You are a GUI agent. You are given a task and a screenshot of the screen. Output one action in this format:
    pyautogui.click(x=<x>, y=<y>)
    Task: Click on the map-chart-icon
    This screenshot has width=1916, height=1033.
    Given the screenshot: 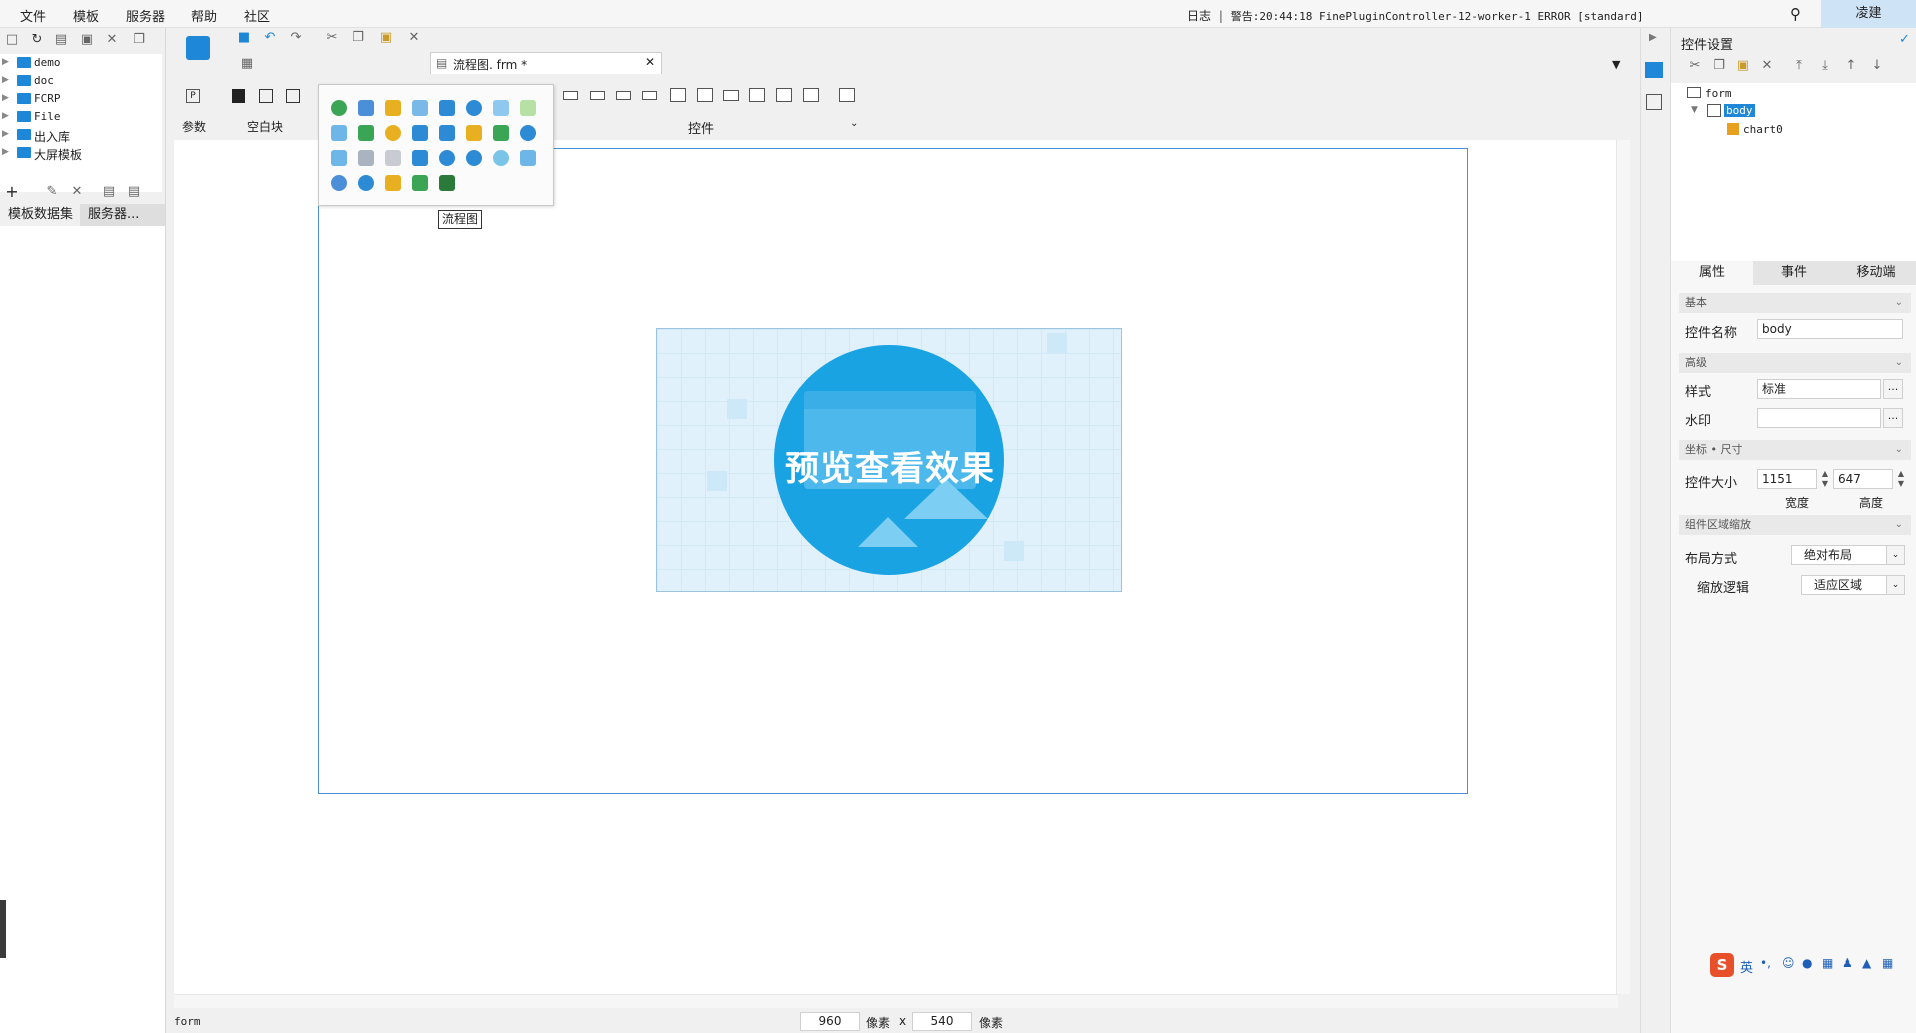 What is the action you would take?
    pyautogui.click(x=420, y=133)
    